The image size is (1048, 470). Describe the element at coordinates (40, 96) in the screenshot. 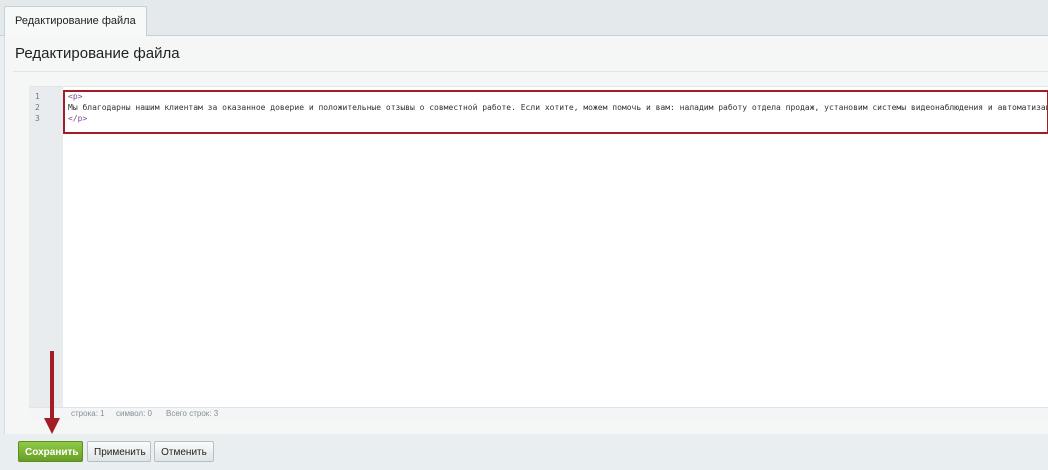

I see `line-number: 1` at that location.